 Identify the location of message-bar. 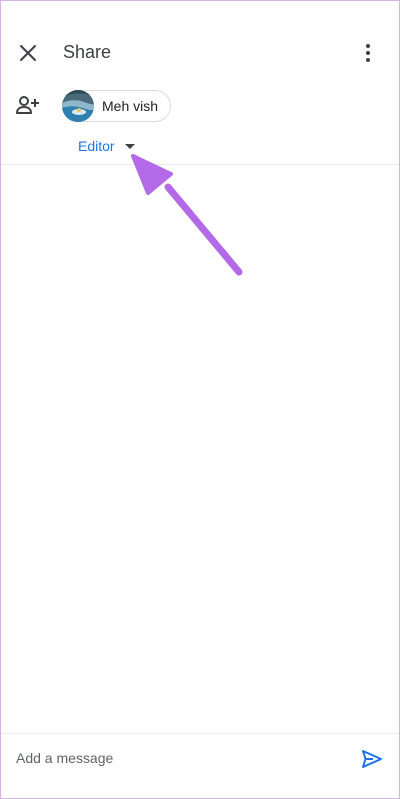
(200, 759).